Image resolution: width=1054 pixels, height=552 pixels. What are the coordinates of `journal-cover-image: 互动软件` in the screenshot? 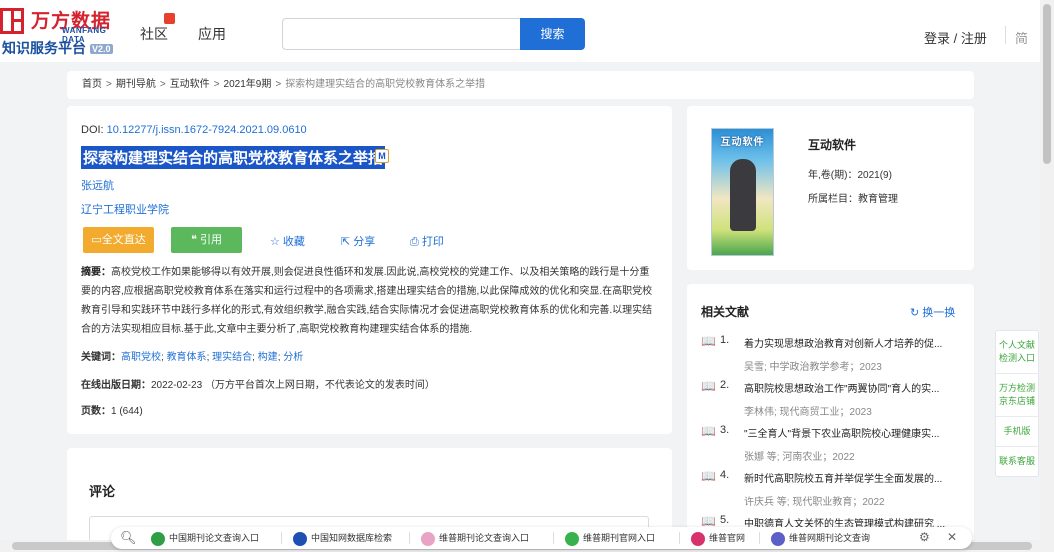 It's located at (742, 192).